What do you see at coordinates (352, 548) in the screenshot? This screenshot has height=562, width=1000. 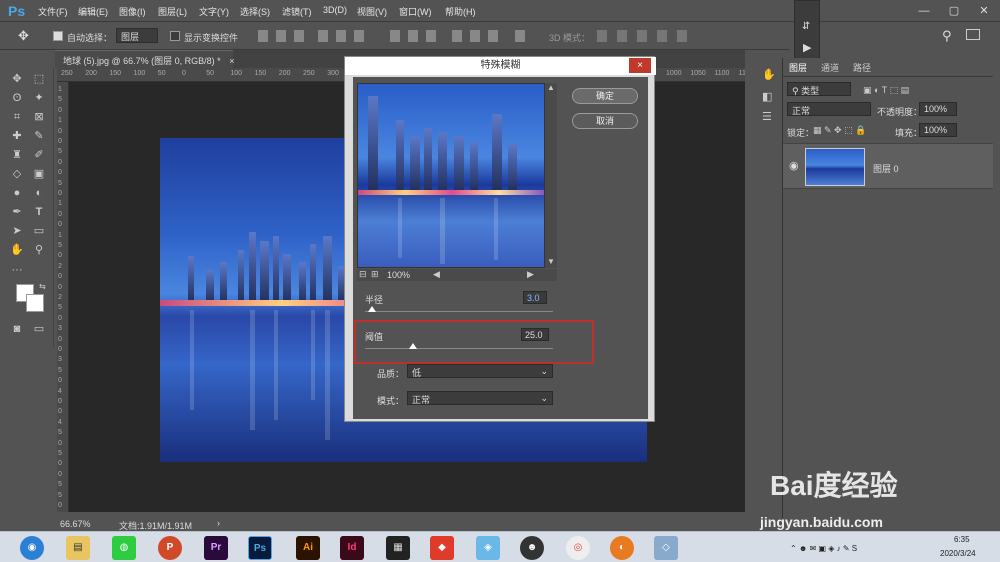 I see `indesign-icon: Id` at bounding box center [352, 548].